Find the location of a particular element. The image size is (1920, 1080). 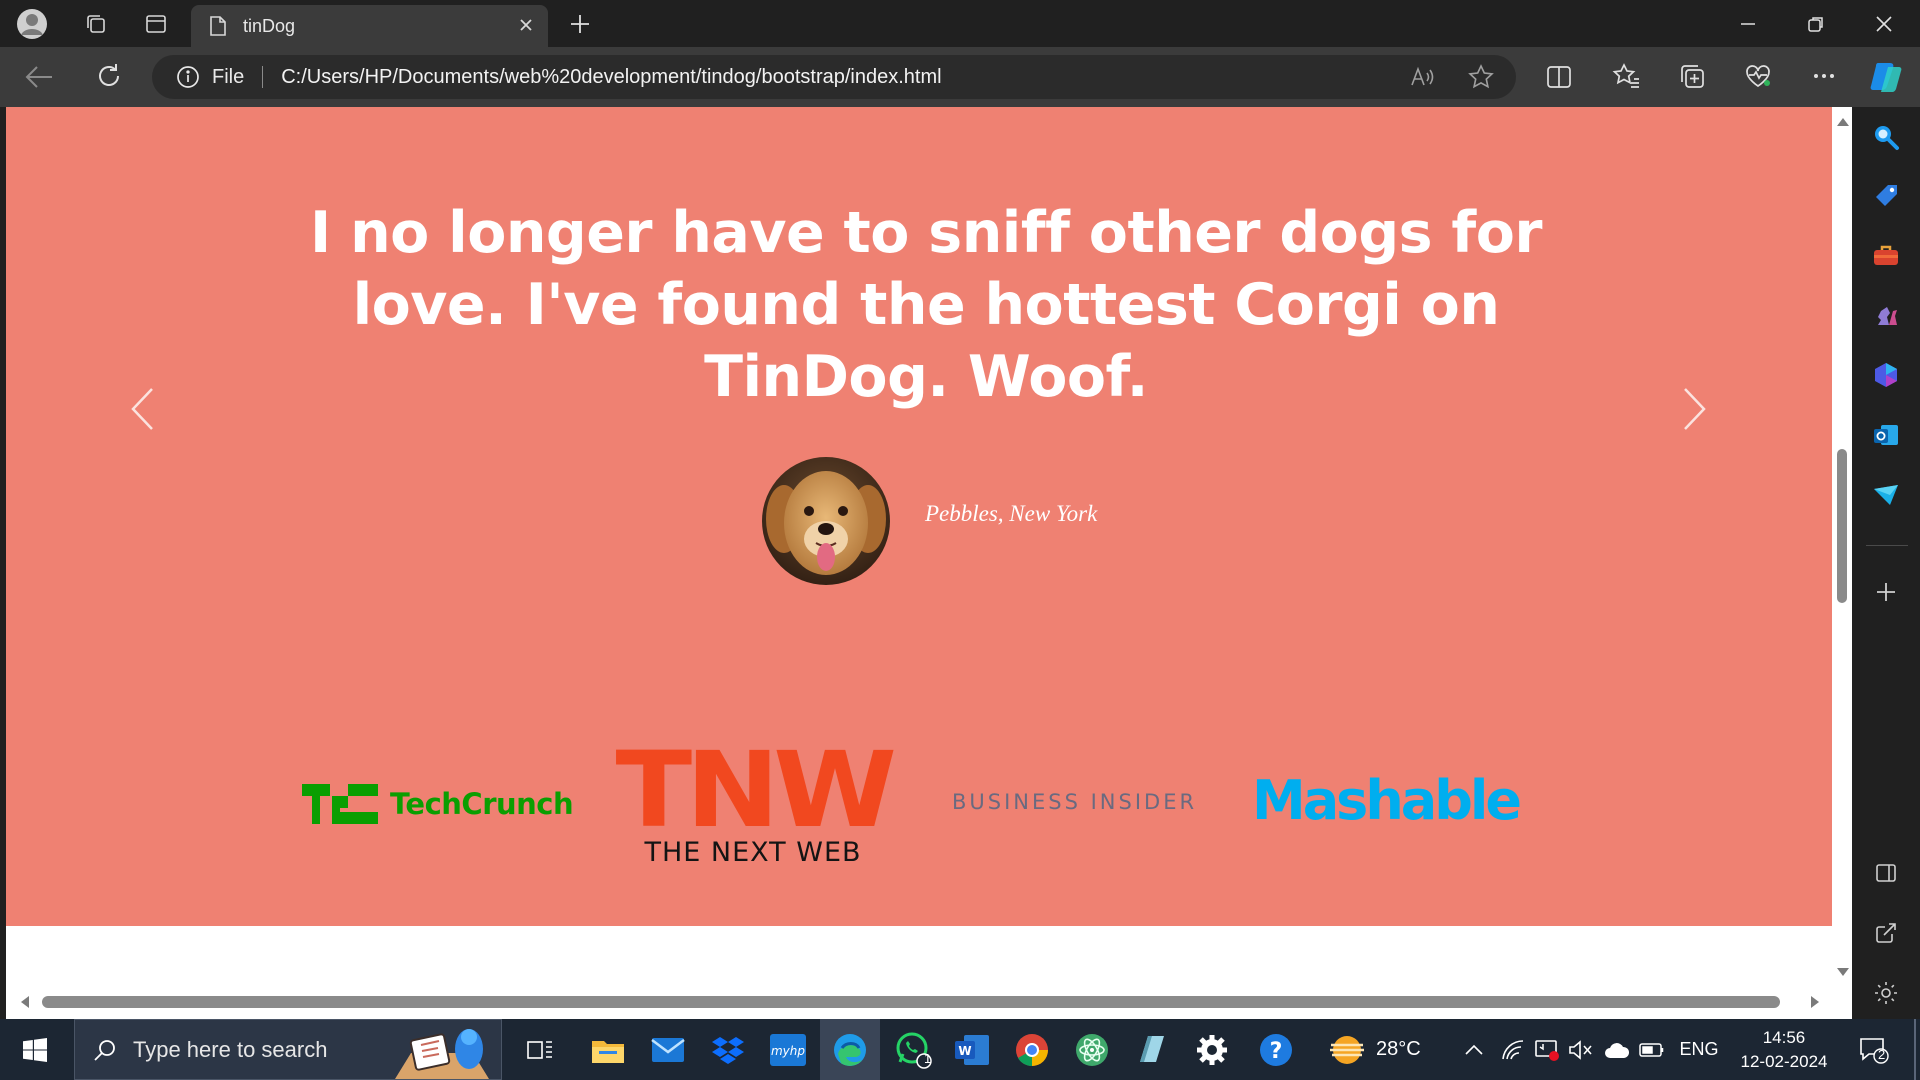

vscroll-down-arrow-icon is located at coordinates (1843, 972).